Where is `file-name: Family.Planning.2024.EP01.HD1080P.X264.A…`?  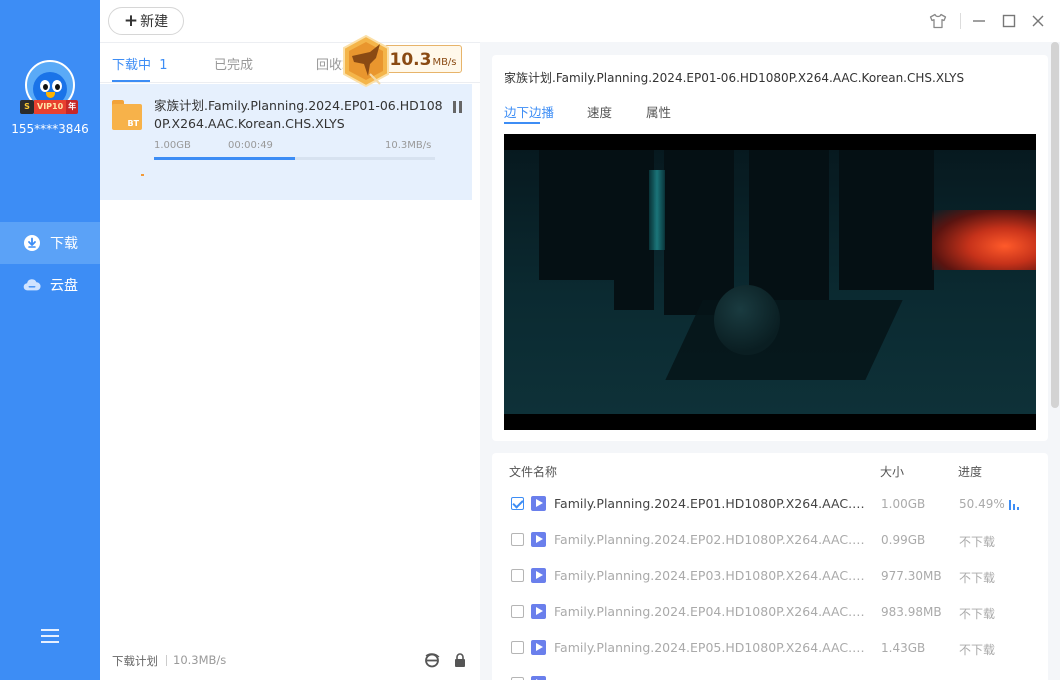 file-name: Family.Planning.2024.EP01.HD1080P.X264.A… is located at coordinates (712, 503).